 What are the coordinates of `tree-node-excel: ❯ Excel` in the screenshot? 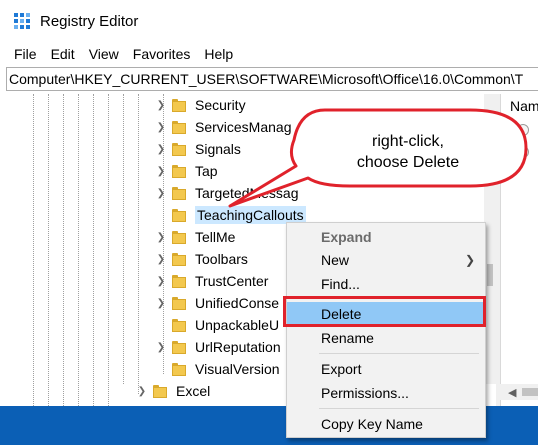 It's located at (173, 391).